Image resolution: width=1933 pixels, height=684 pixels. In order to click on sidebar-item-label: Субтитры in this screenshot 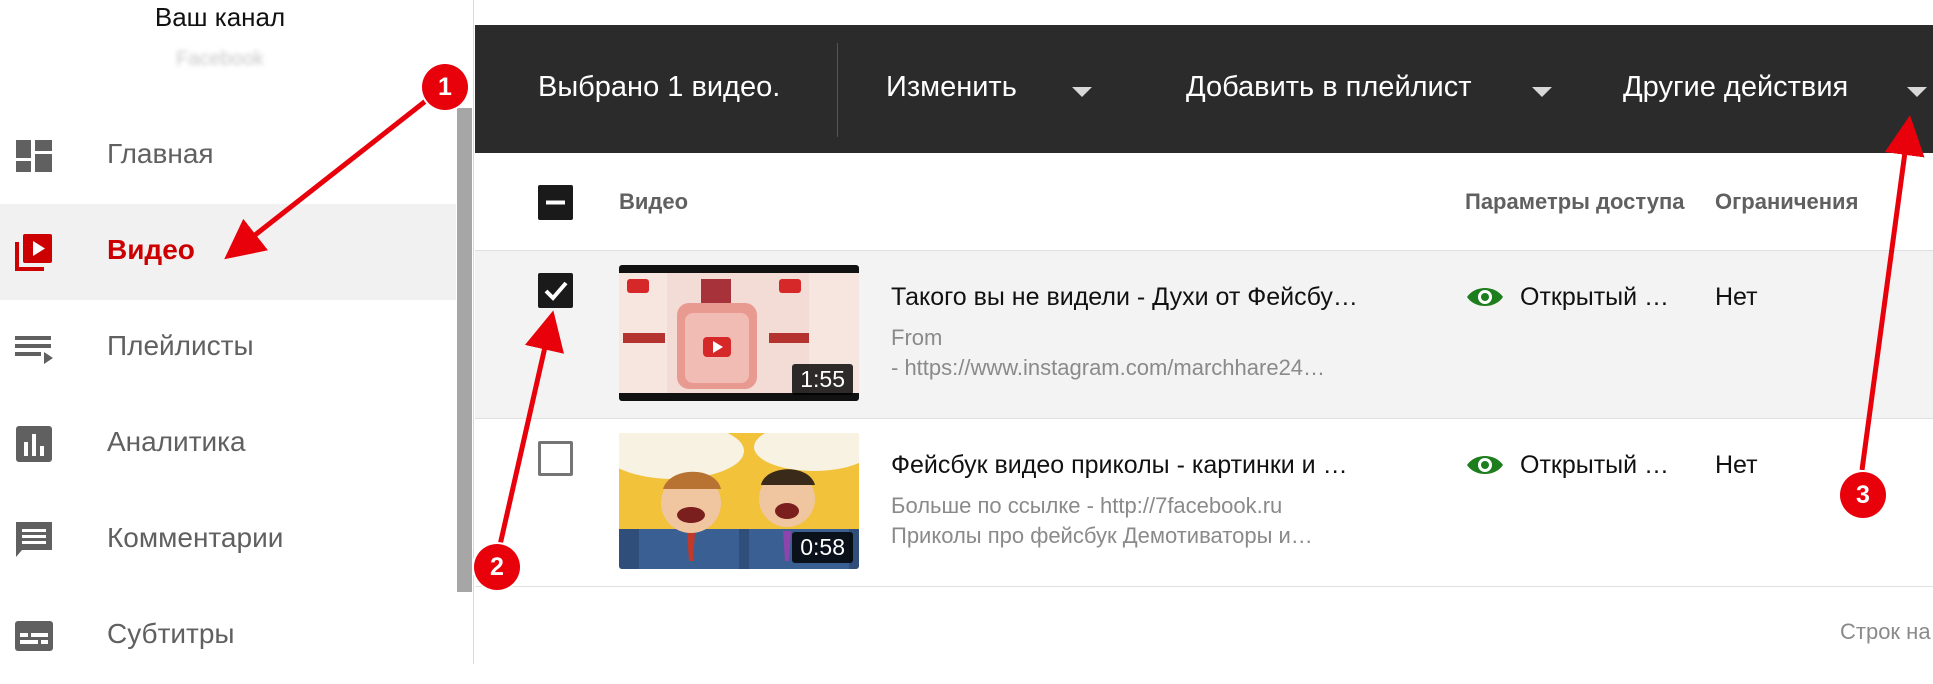, I will do `click(171, 633)`.